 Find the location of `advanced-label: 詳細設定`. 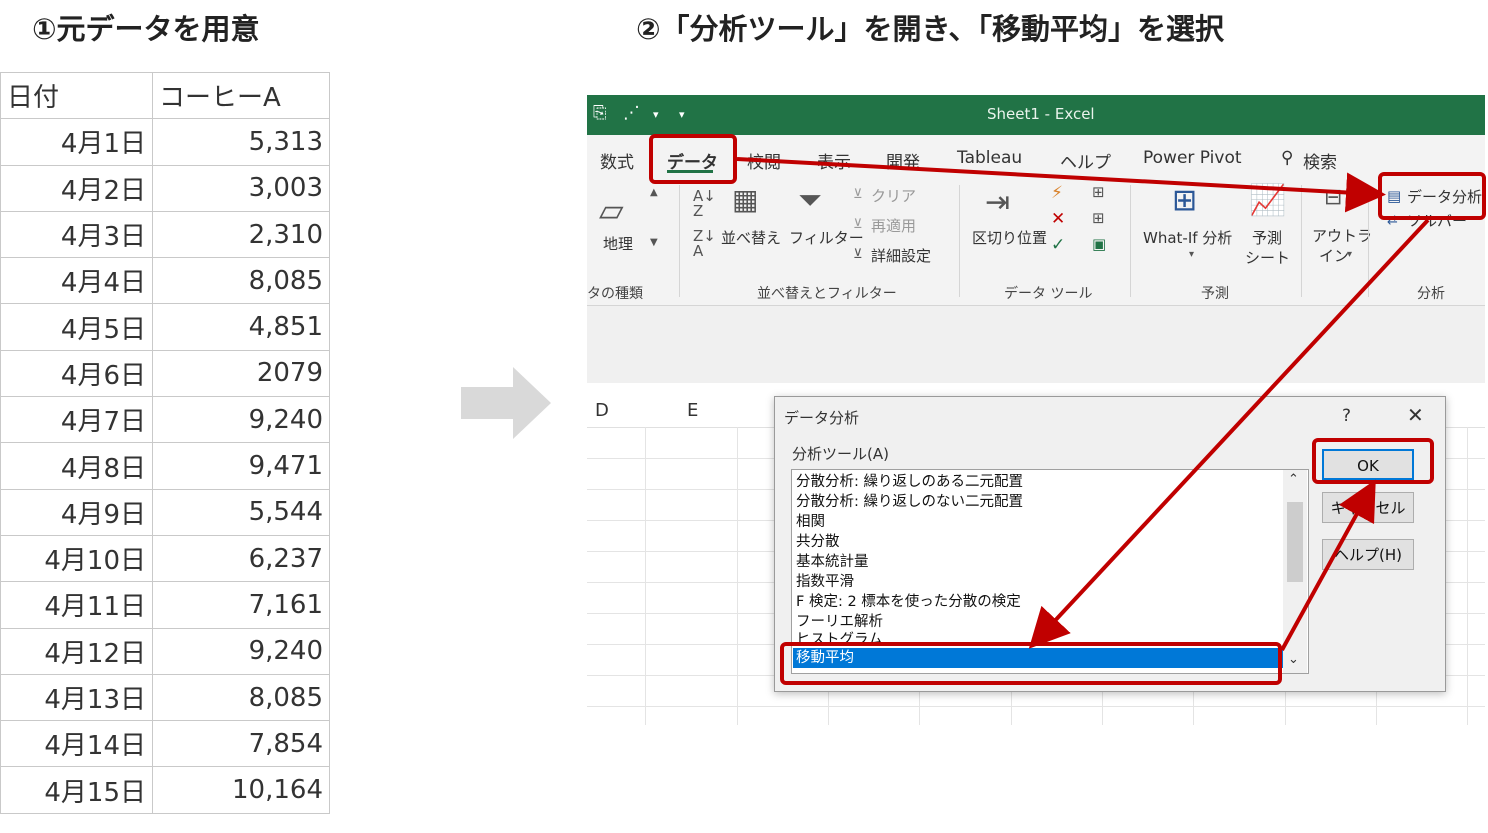

advanced-label: 詳細設定 is located at coordinates (901, 255).